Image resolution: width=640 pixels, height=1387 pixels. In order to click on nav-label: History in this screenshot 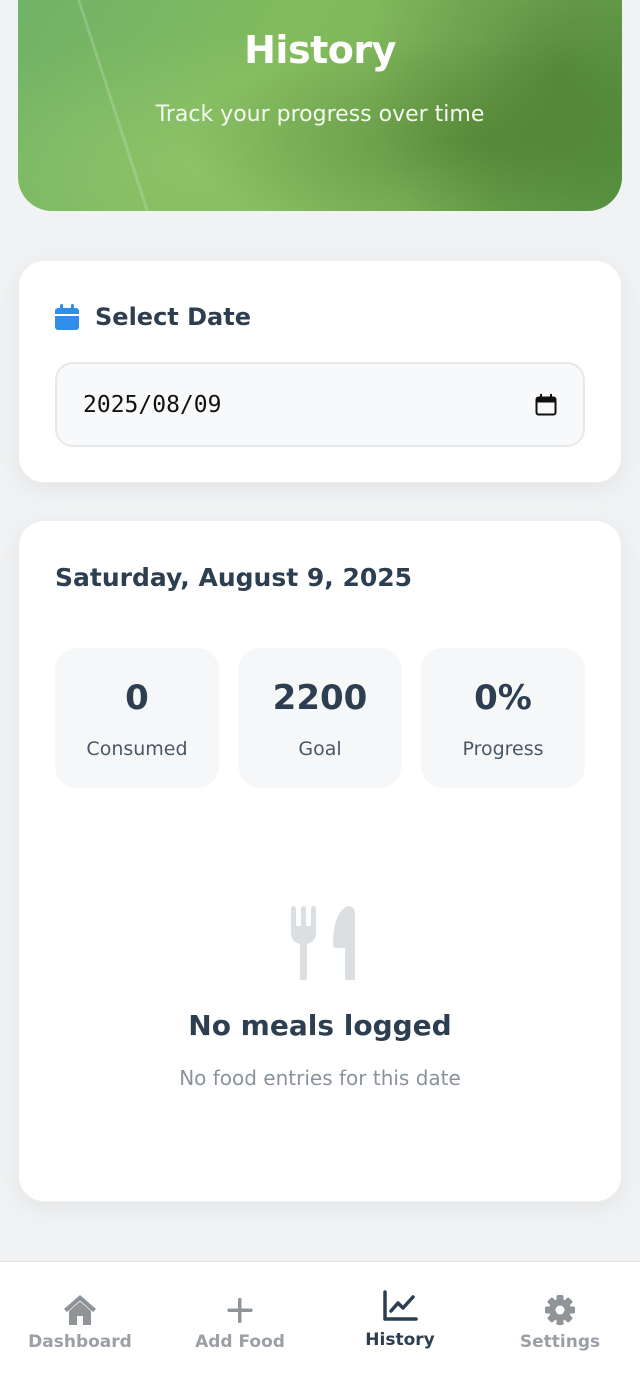, I will do `click(400, 1340)`.